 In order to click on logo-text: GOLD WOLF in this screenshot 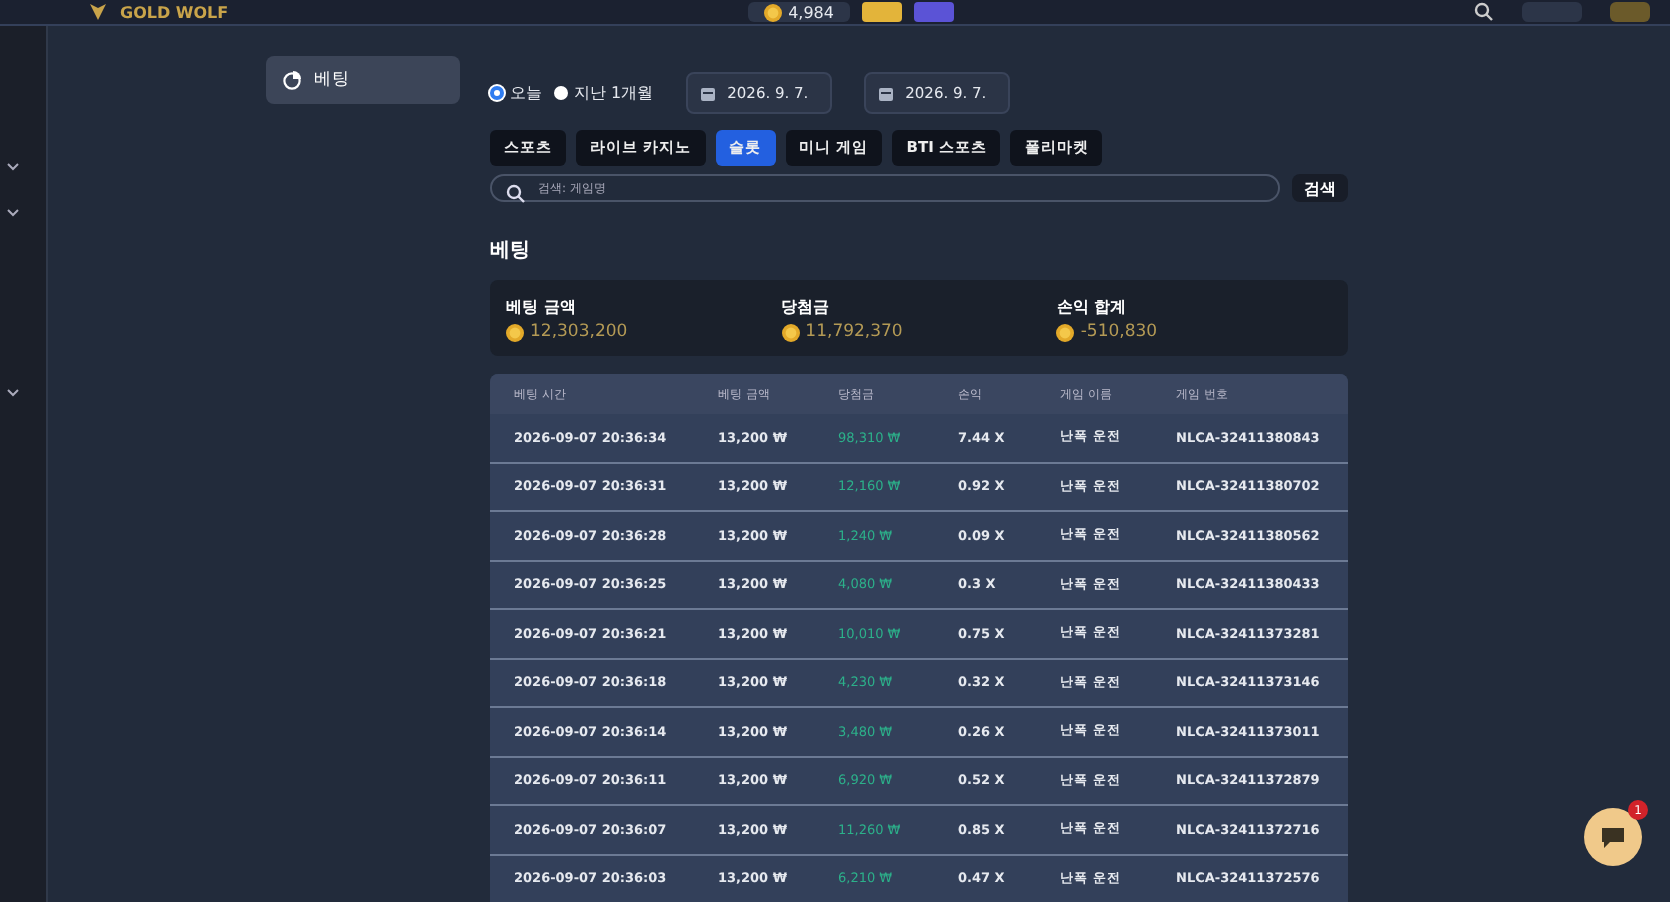, I will do `click(174, 12)`.